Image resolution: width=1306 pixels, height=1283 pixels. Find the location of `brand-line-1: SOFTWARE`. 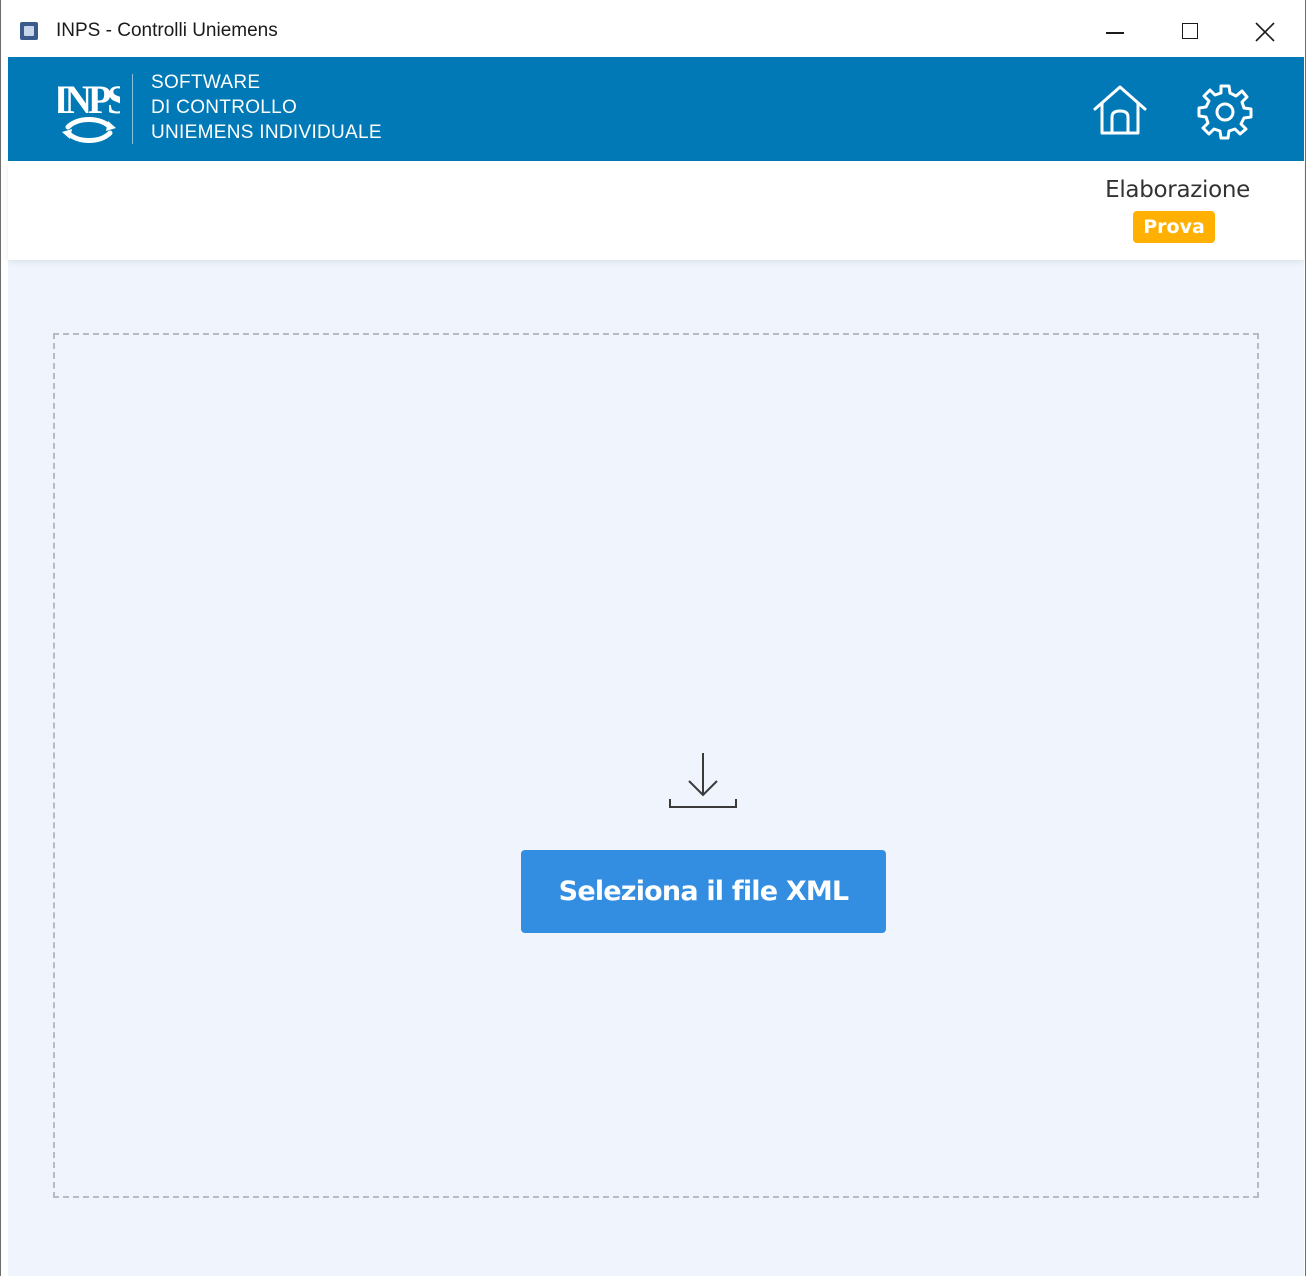

brand-line-1: SOFTWARE is located at coordinates (206, 82).